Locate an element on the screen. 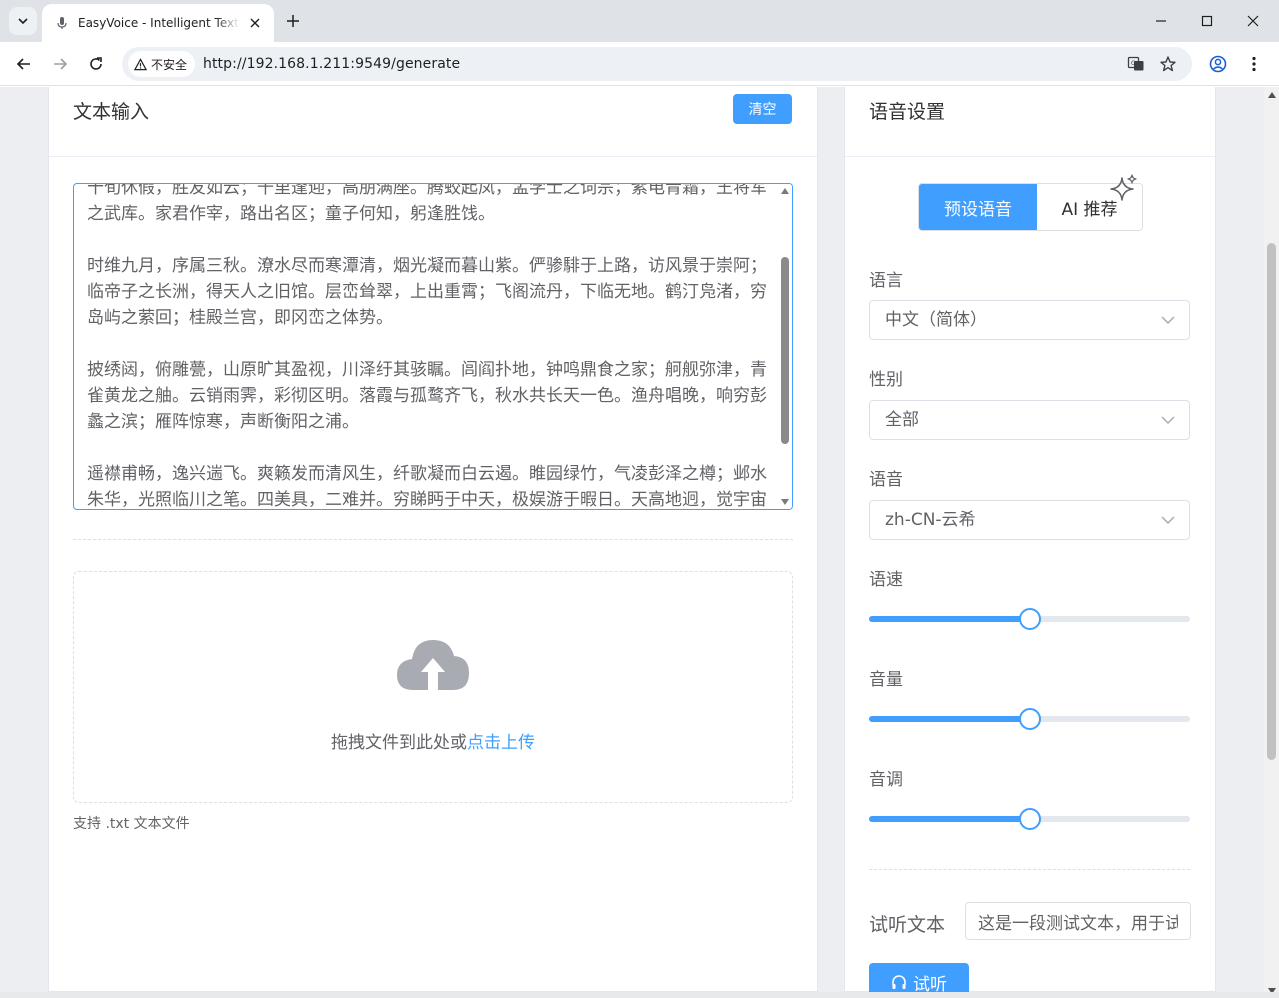  svg-text: G is located at coordinates (1133, 63).